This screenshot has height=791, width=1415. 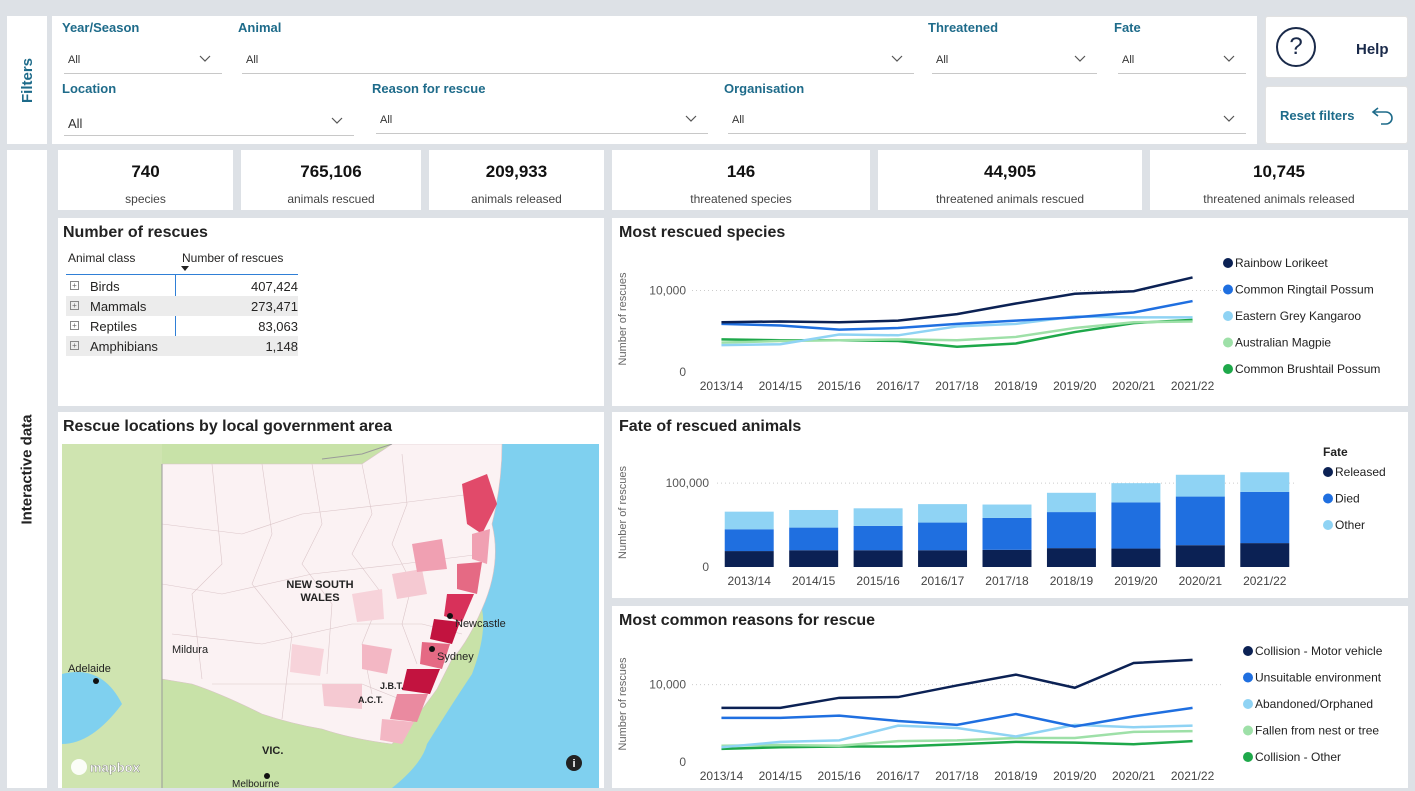 What do you see at coordinates (688, 483) in the screenshot?
I see `y-tick-label: 100,000` at bounding box center [688, 483].